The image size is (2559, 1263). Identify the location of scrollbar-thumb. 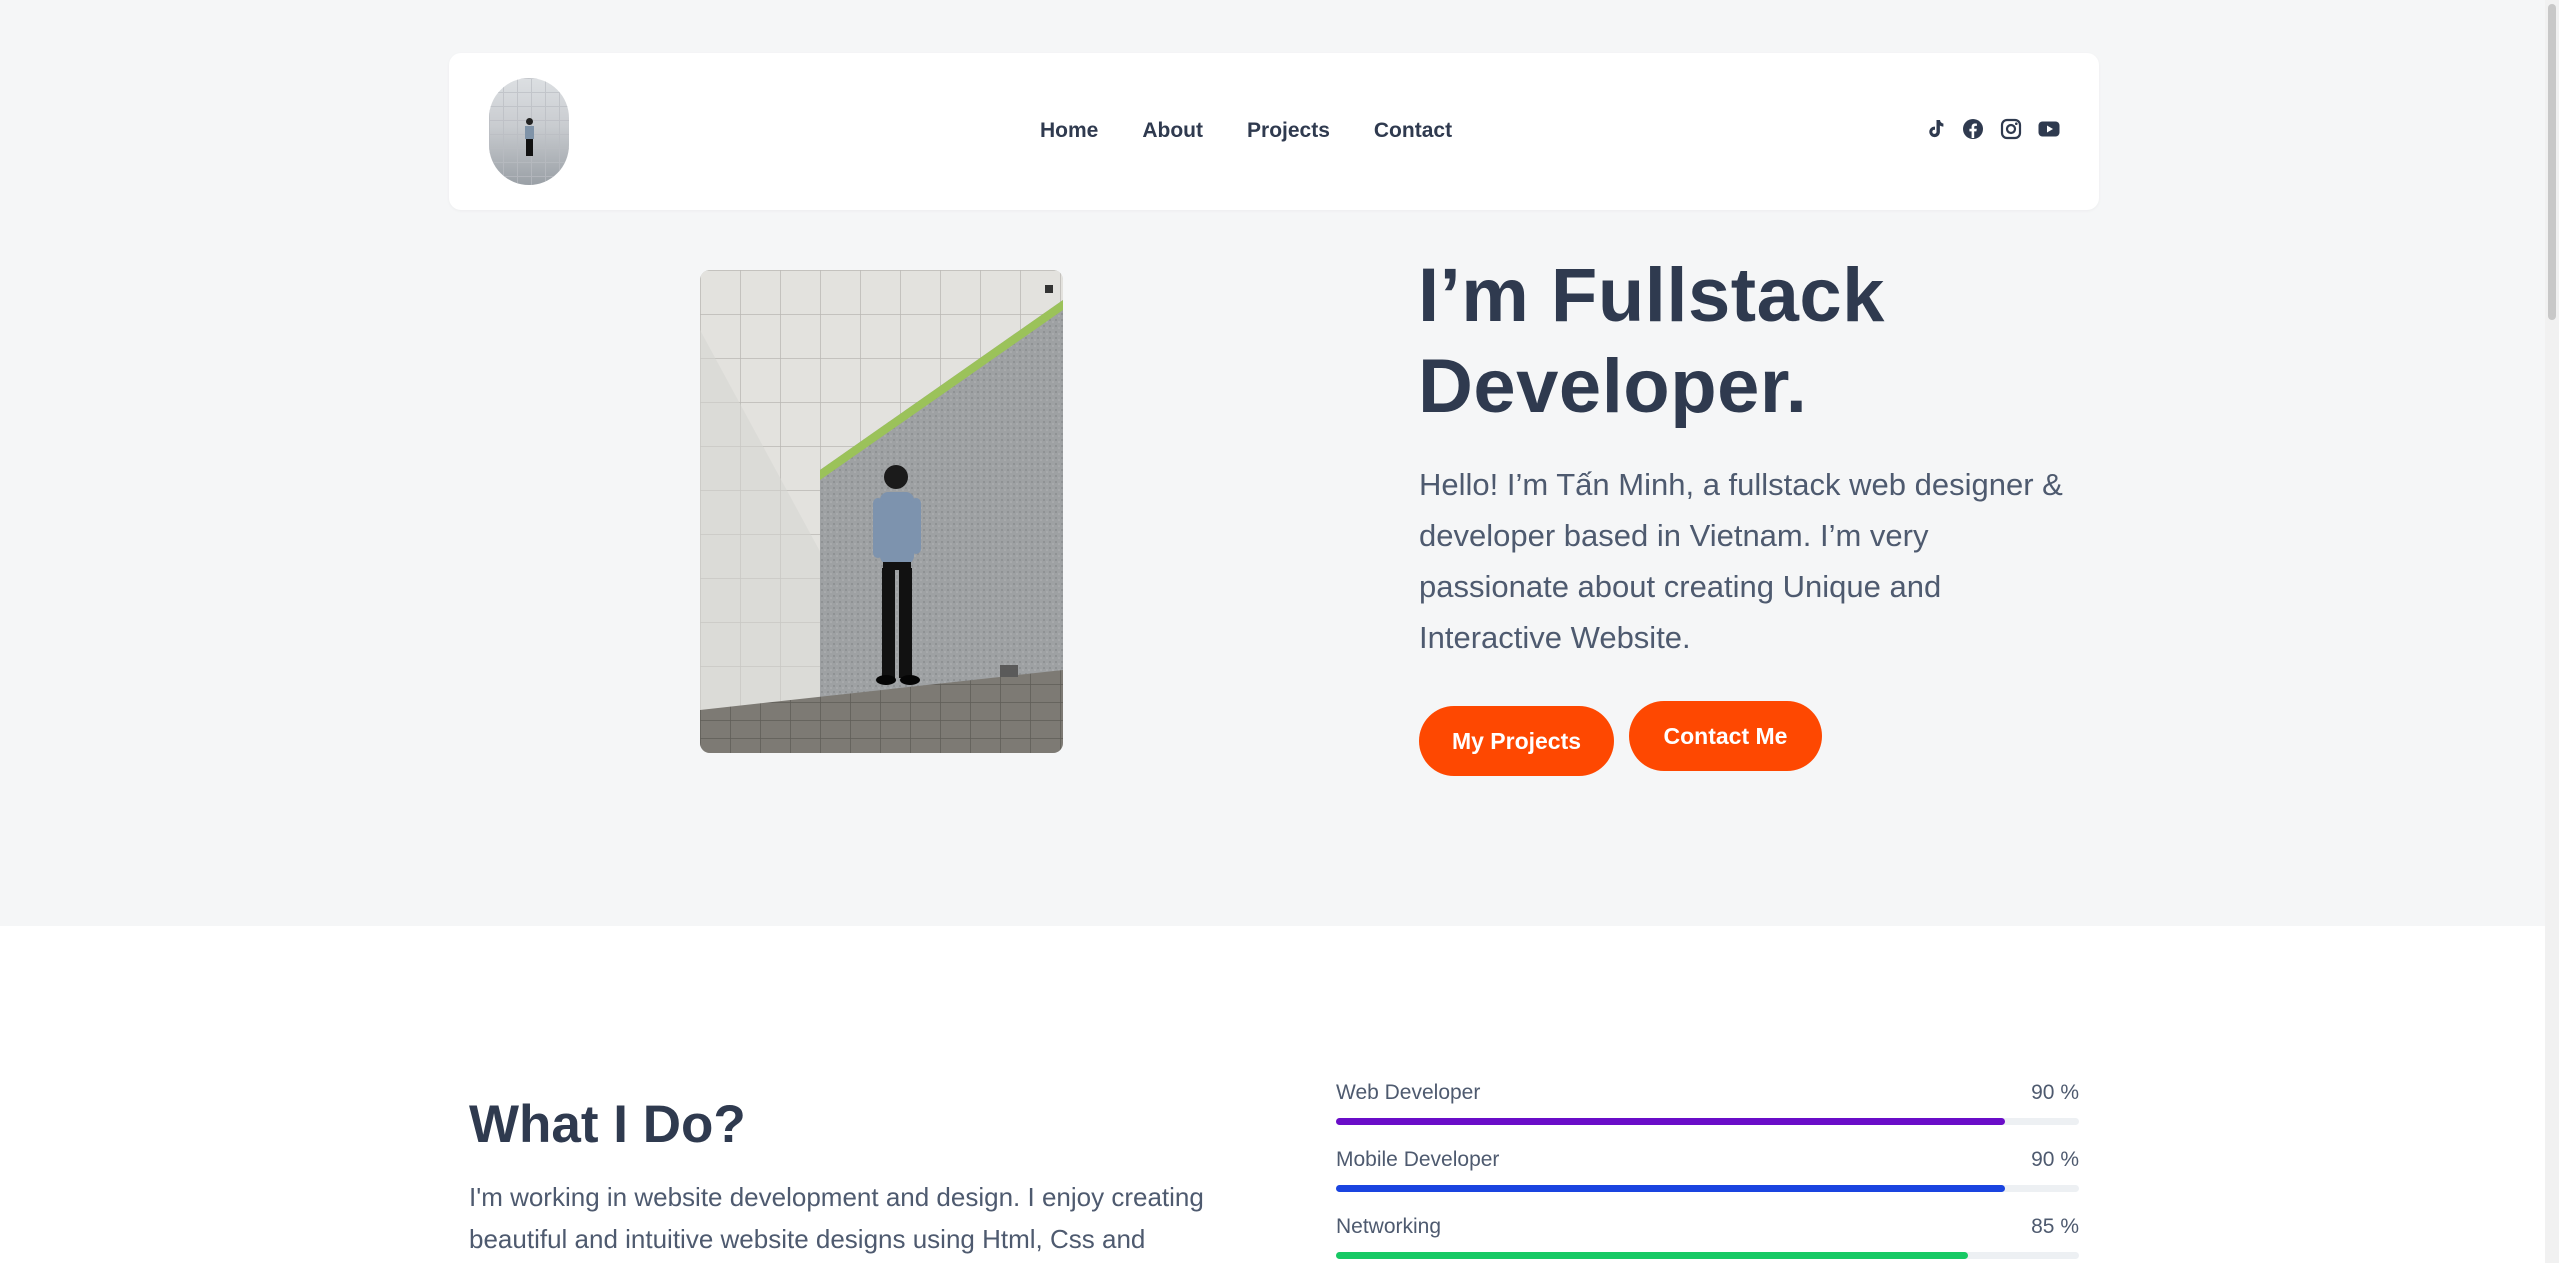
(2552, 162).